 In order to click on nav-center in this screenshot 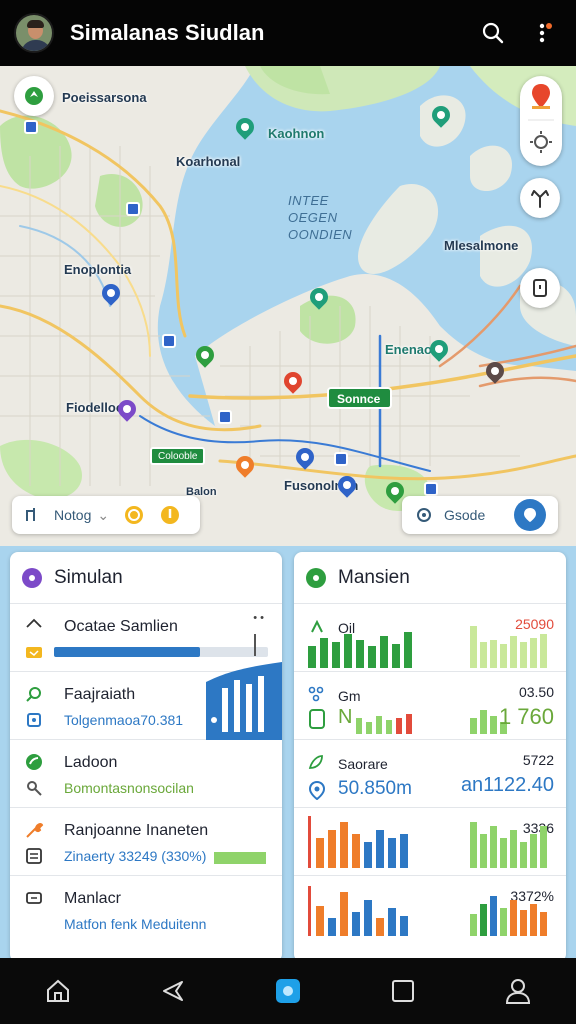, I will do `click(288, 991)`.